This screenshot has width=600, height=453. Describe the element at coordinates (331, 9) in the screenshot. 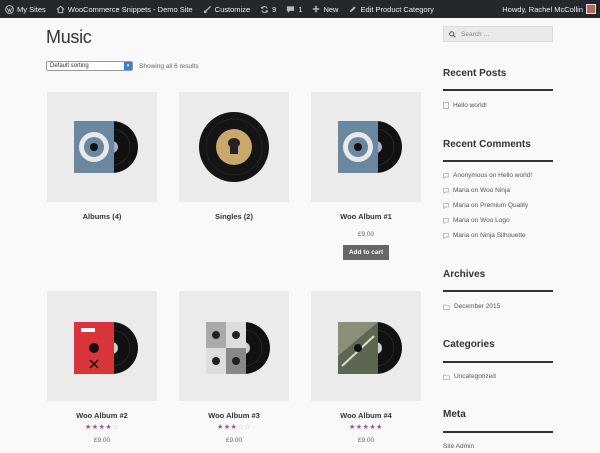

I see `new-label: New` at that location.